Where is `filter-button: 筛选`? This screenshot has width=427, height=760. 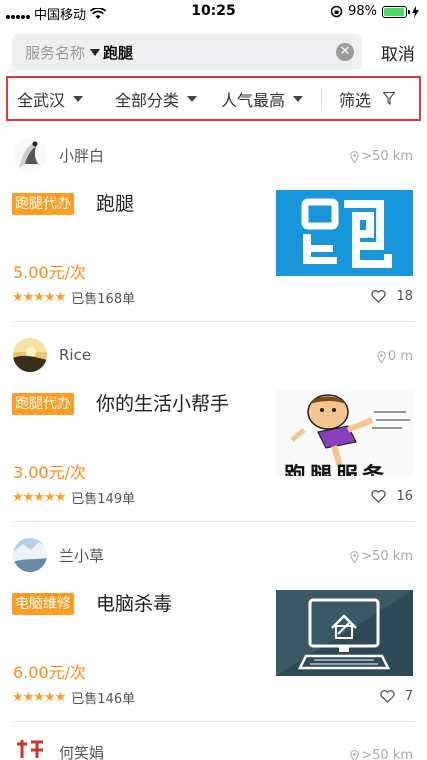
filter-button: 筛选 is located at coordinates (367, 98).